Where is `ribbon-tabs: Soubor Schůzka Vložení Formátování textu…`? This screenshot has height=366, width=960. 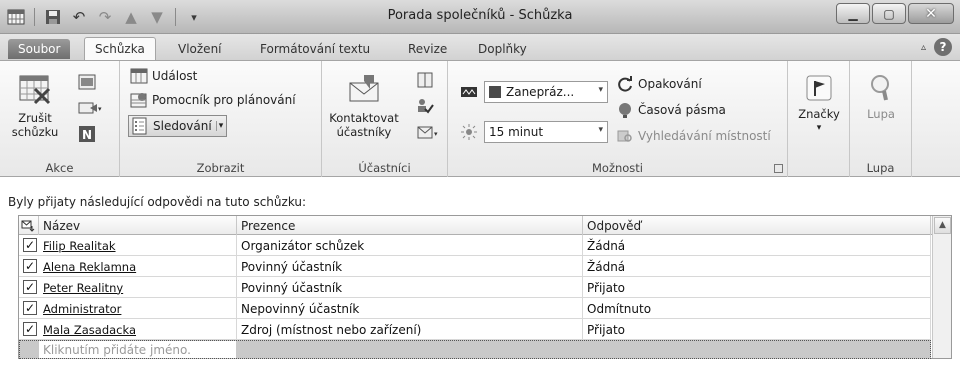
ribbon-tabs: Soubor Schůzka Vložení Formátování textu… is located at coordinates (480, 47).